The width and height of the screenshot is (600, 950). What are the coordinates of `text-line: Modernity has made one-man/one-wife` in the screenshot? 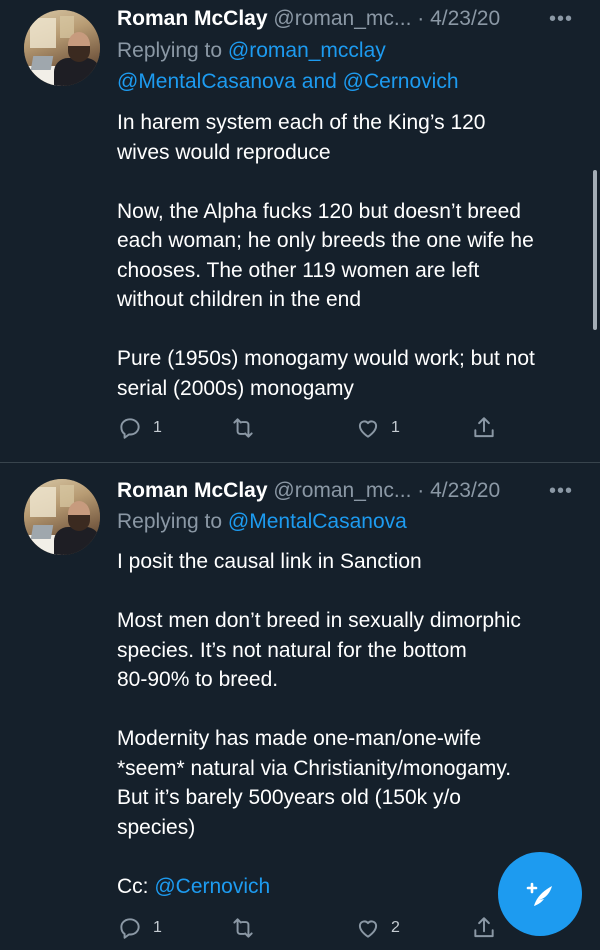 It's located at (299, 738).